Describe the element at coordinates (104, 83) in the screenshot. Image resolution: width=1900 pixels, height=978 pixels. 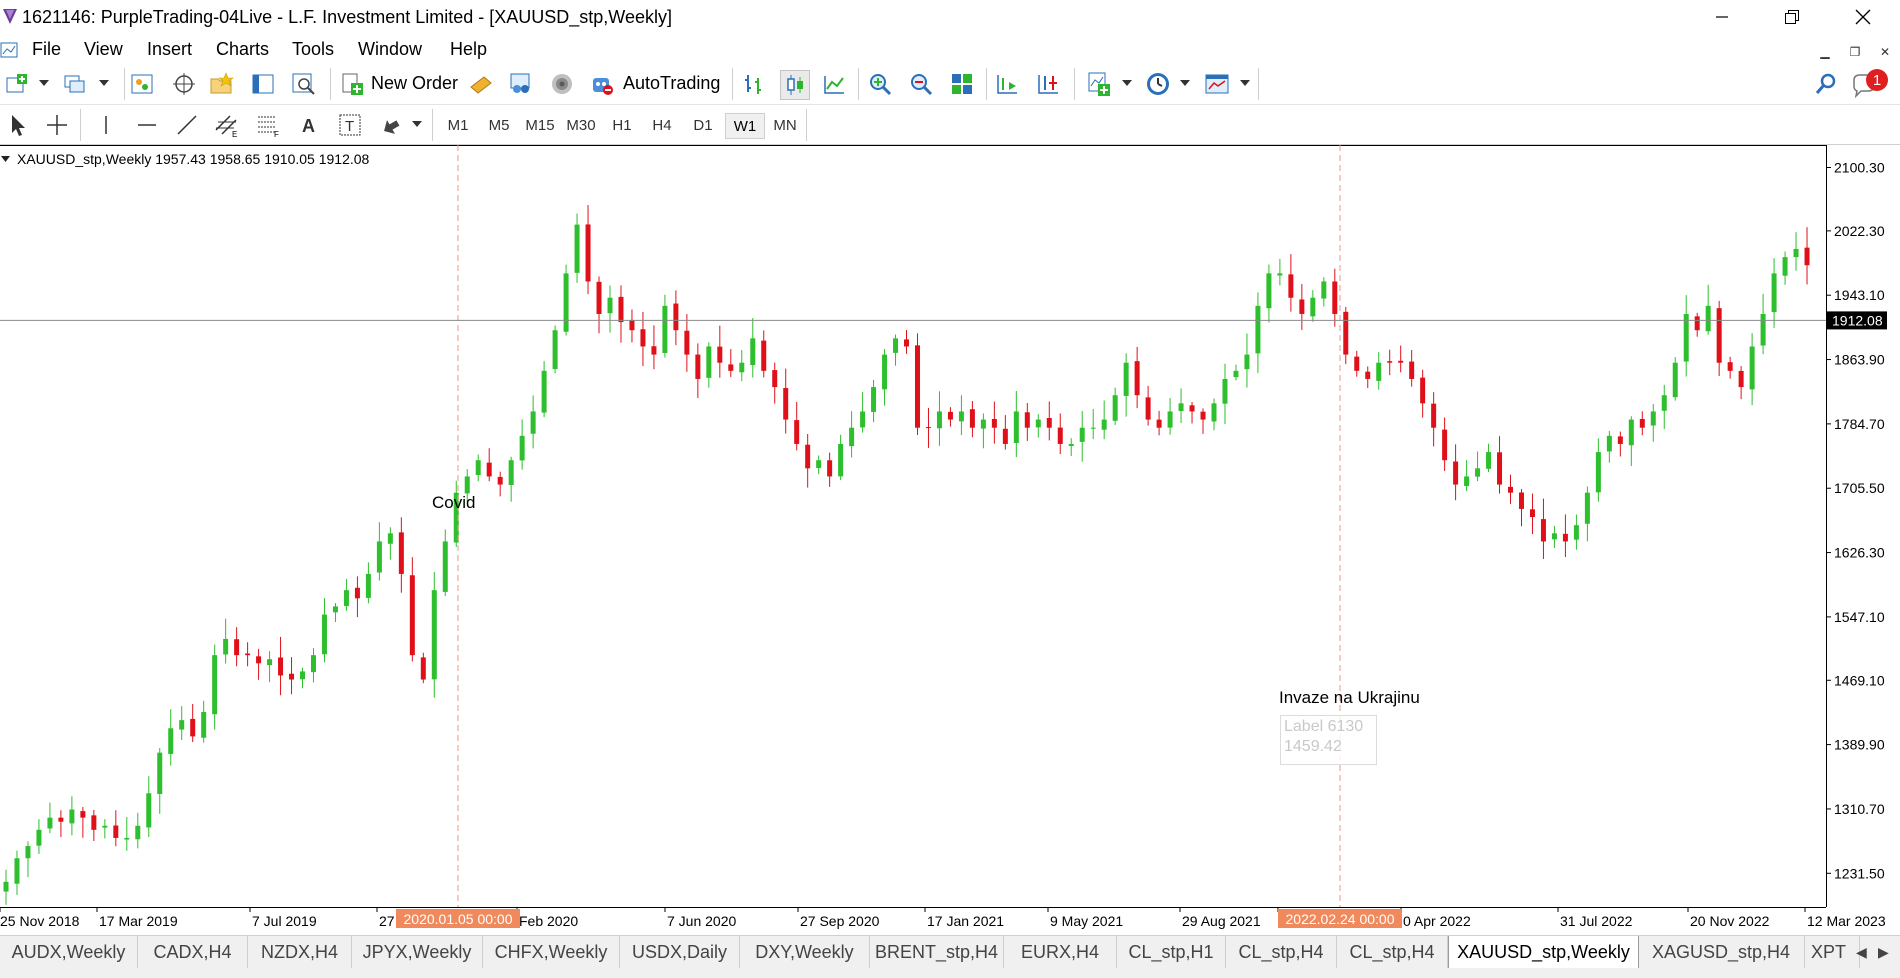
I see `profiles-dropdown-icon` at that location.